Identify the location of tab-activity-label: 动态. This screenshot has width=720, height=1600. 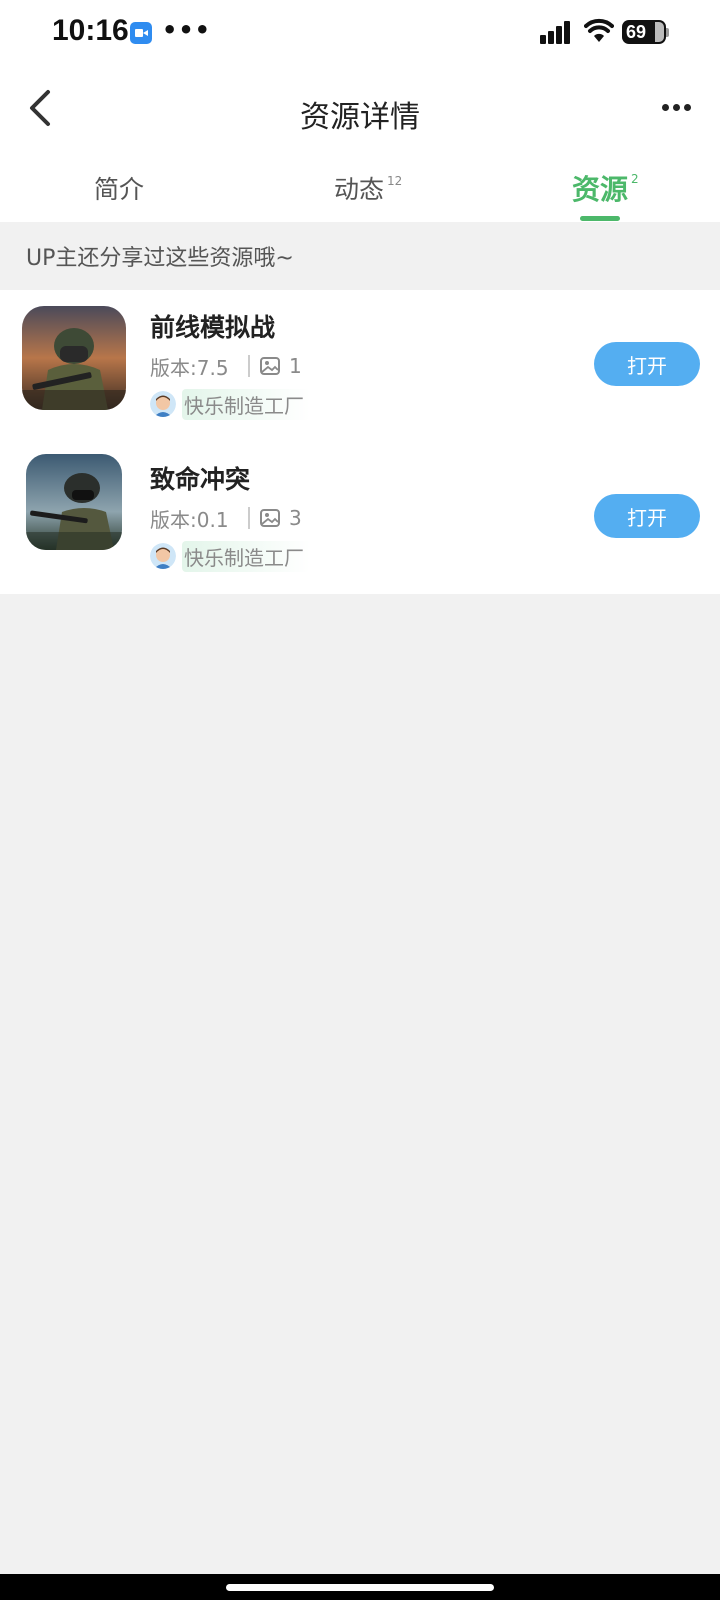
(359, 189).